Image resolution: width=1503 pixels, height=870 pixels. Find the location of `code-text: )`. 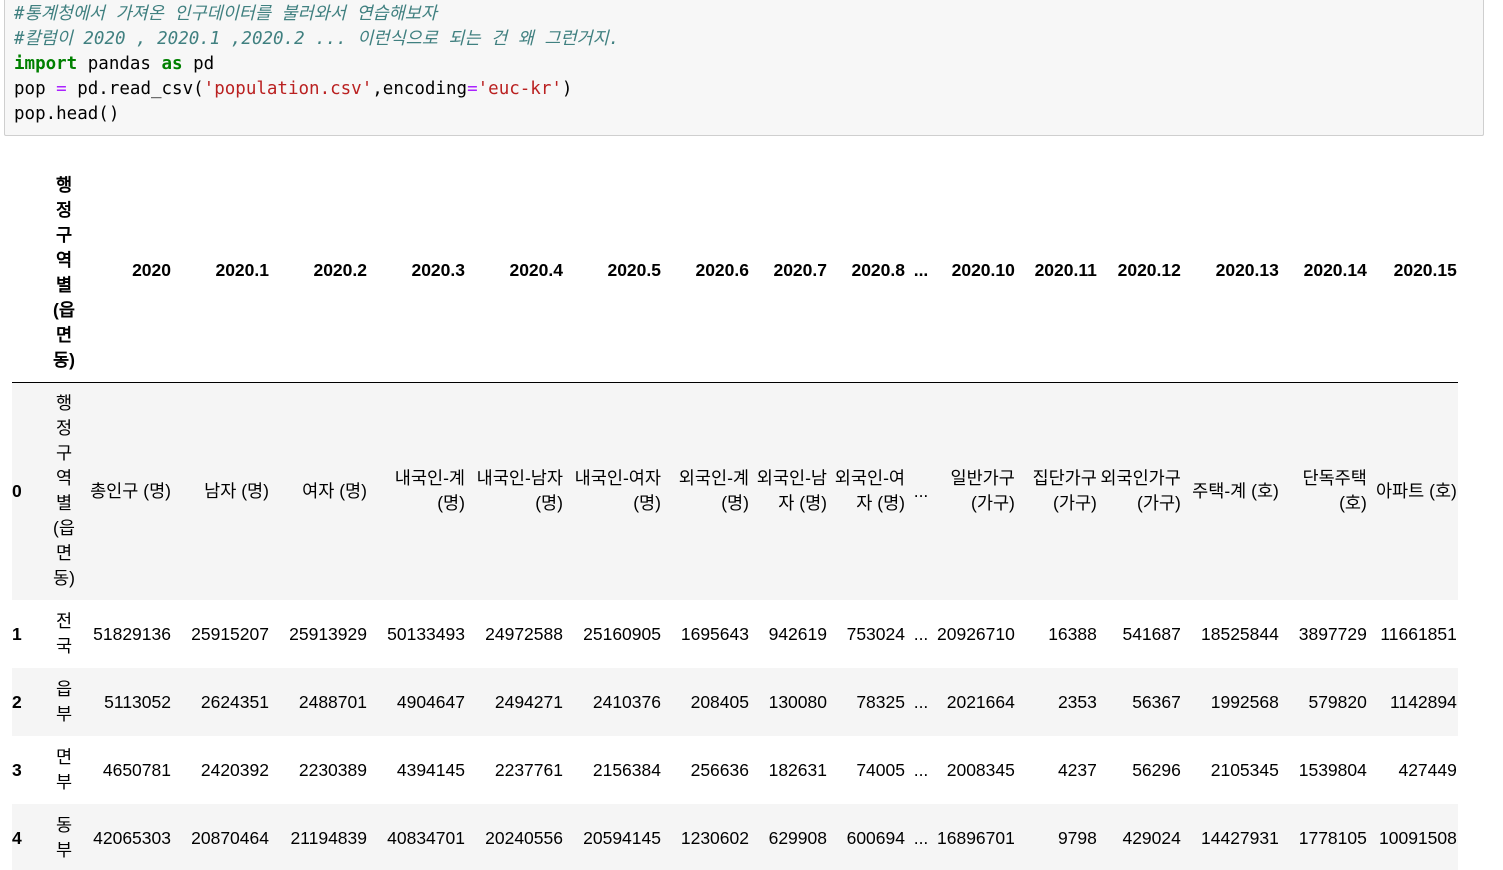

code-text: ) is located at coordinates (567, 89).